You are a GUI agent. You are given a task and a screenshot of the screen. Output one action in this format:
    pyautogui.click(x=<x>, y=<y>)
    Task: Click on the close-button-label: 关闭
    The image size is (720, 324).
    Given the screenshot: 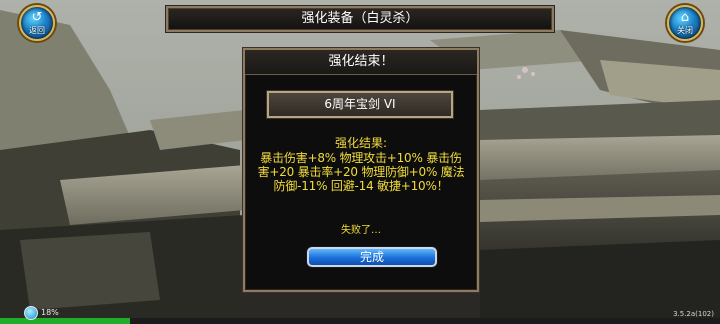 What is the action you would take?
    pyautogui.click(x=685, y=30)
    